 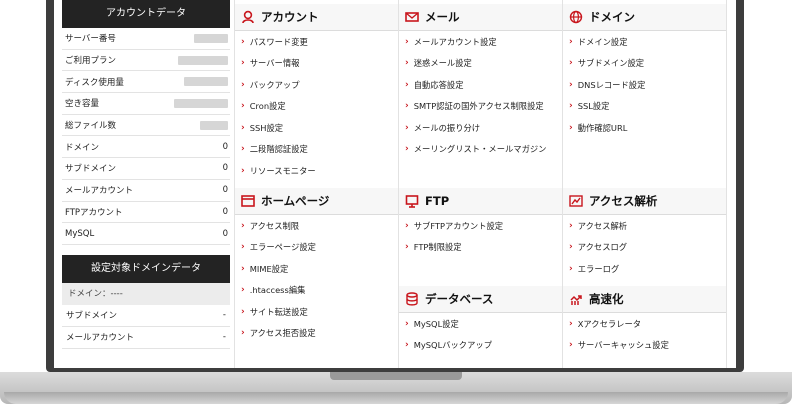 I want to click on section-ftp-header: FTP, so click(x=480, y=201).